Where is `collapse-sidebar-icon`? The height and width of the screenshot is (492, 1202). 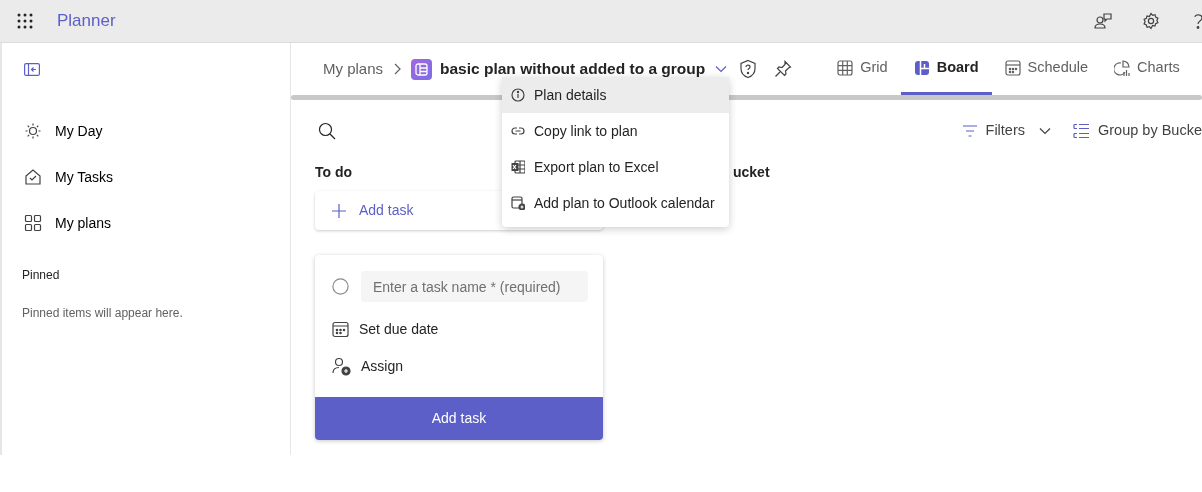 collapse-sidebar-icon is located at coordinates (32, 69).